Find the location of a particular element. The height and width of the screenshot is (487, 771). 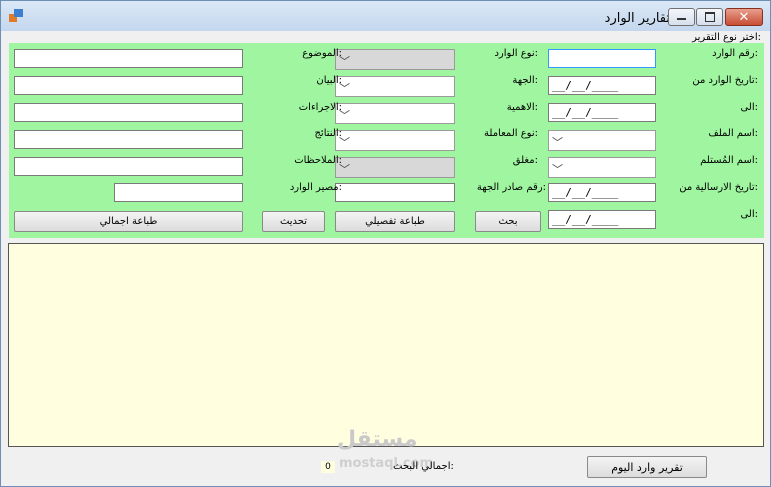

send-date-from-label: تاريخ الارسالية من: is located at coordinates (718, 187).